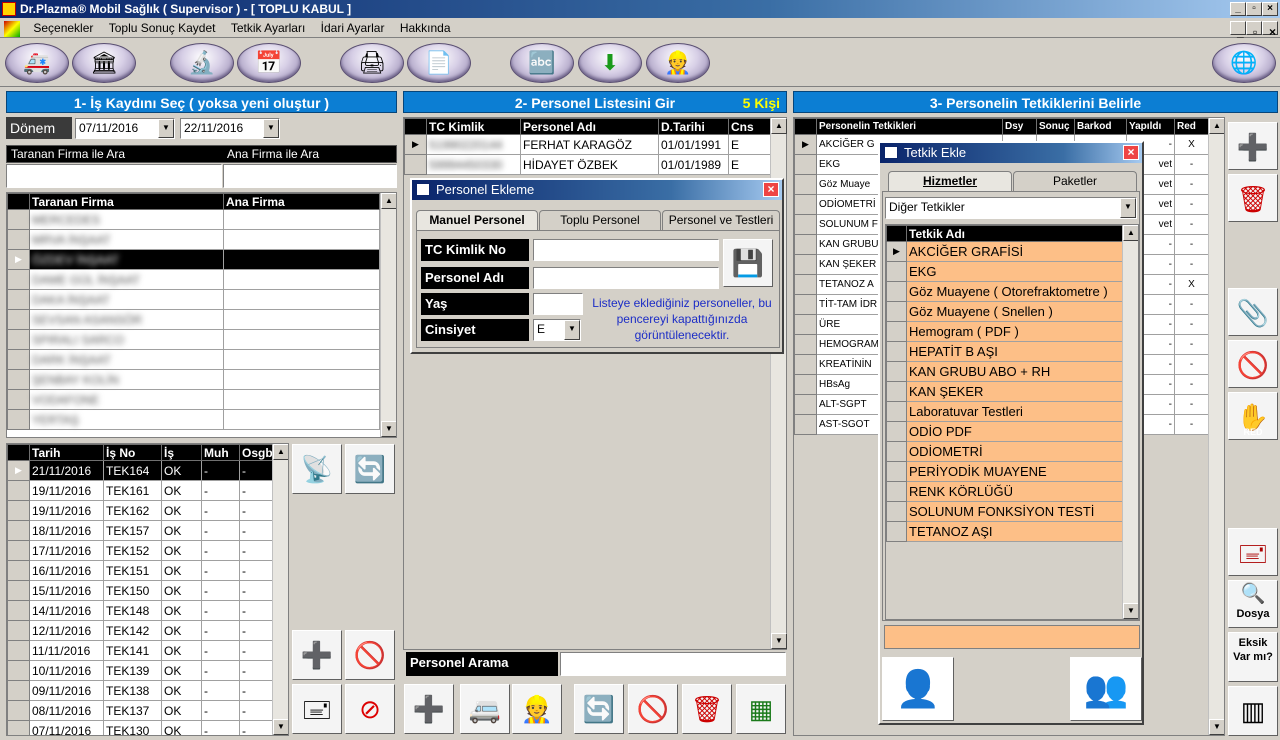 Image resolution: width=1280 pixels, height=740 pixels. What do you see at coordinates (1191, 126) in the screenshot?
I see `col-red: Red` at bounding box center [1191, 126].